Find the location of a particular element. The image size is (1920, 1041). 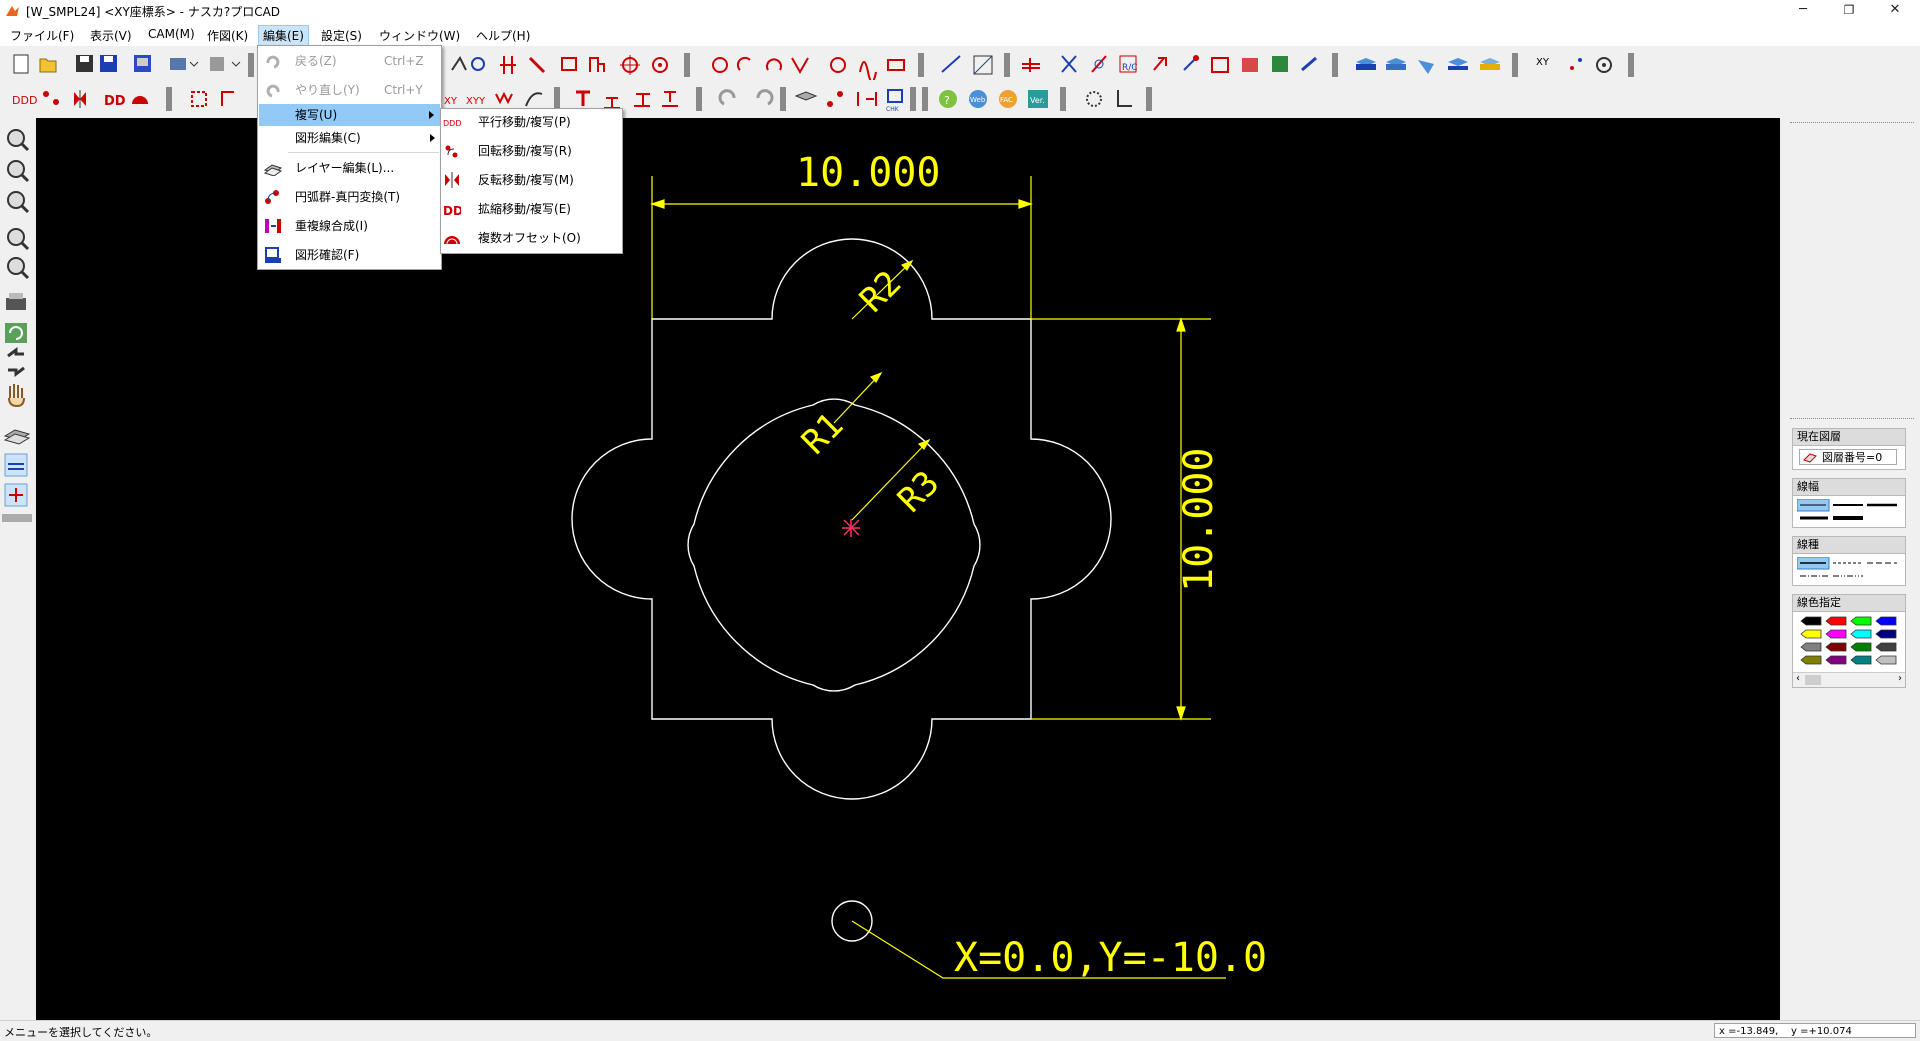

line-width-options is located at coordinates (1849, 512).